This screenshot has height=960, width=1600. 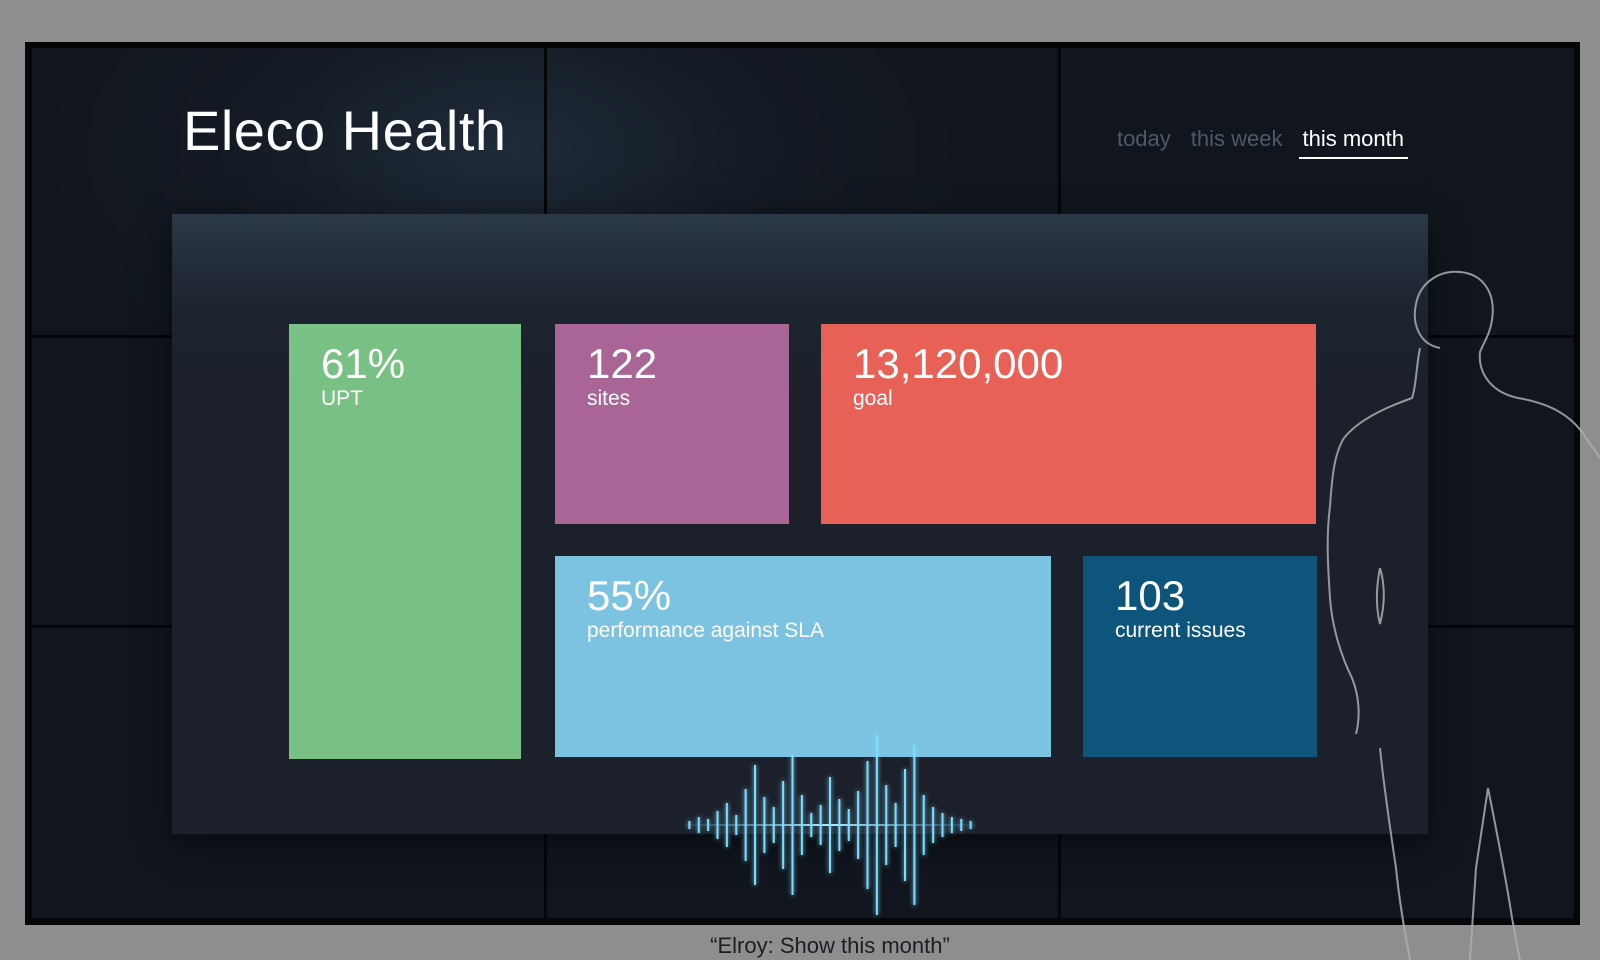 I want to click on tile-label: goal, so click(x=873, y=398).